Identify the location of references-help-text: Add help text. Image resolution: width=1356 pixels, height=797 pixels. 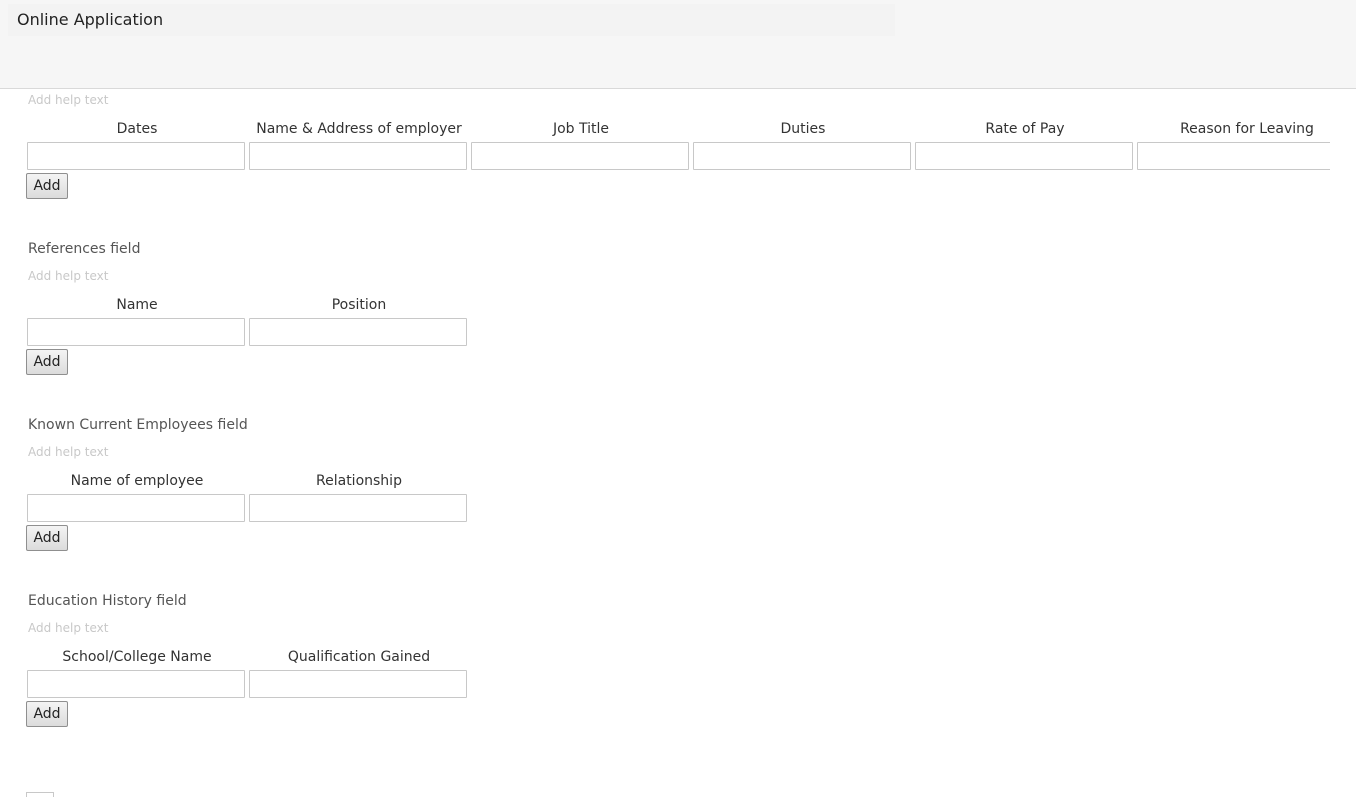
(68, 276).